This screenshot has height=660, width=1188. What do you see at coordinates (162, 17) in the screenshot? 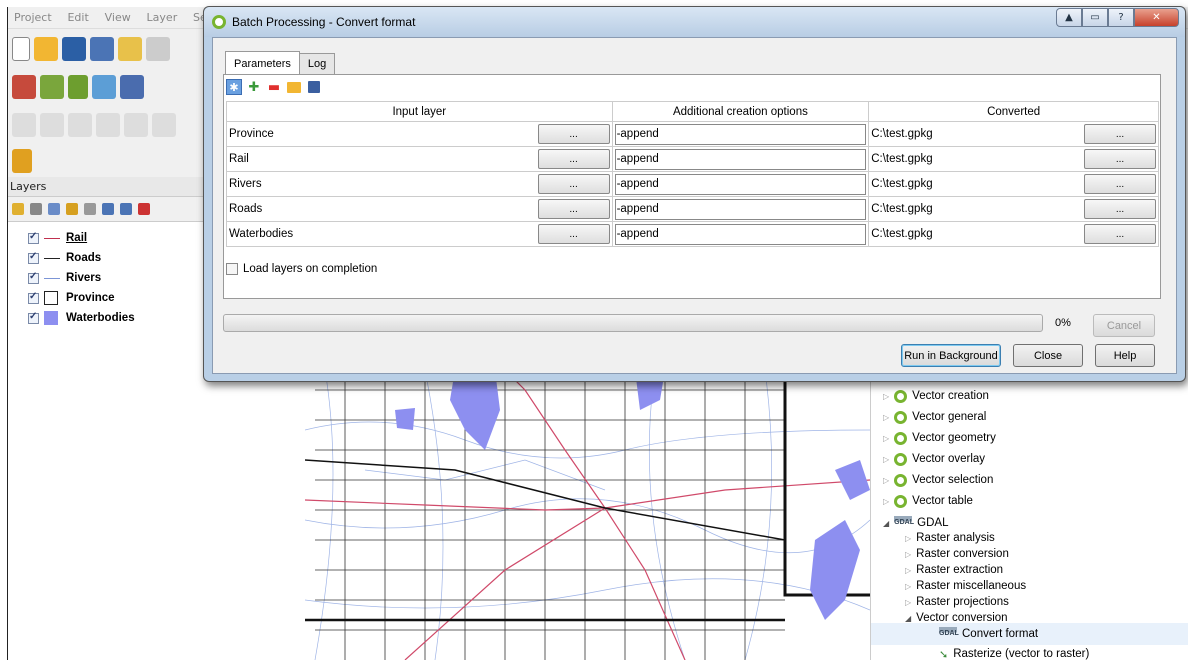
I see `menu-layer: Layer` at bounding box center [162, 17].